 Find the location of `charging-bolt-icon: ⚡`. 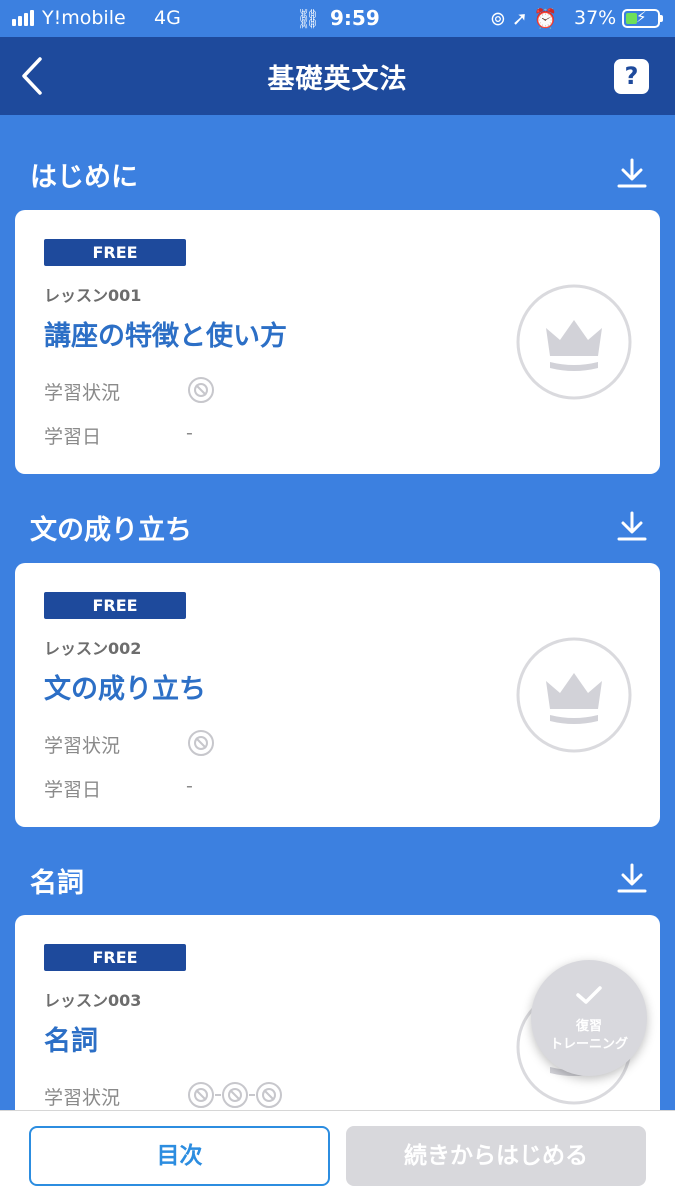

charging-bolt-icon: ⚡ is located at coordinates (641, 17).